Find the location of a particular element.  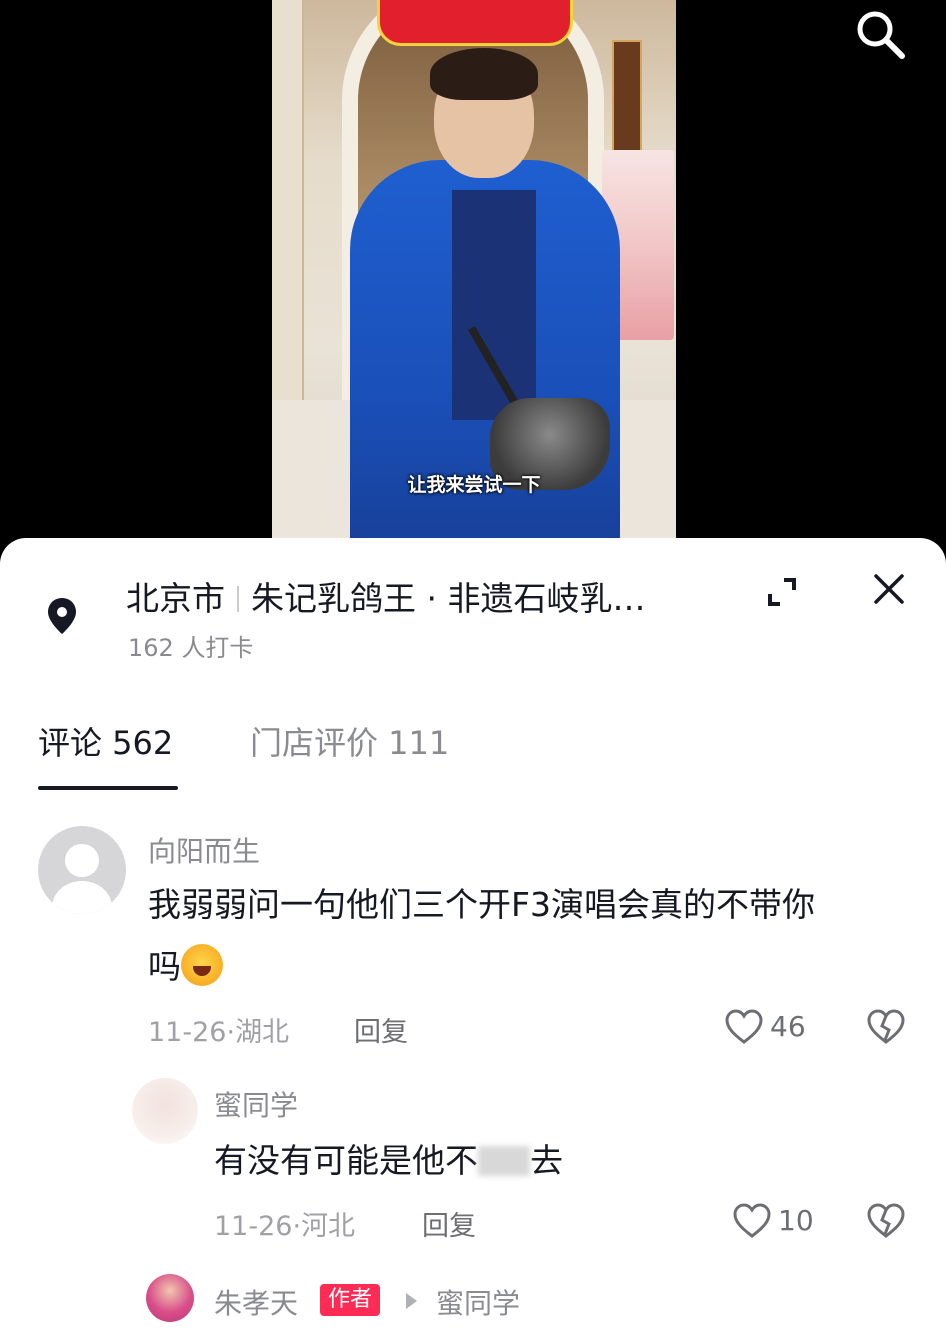

comment-region: 河北 is located at coordinates (328, 1226).